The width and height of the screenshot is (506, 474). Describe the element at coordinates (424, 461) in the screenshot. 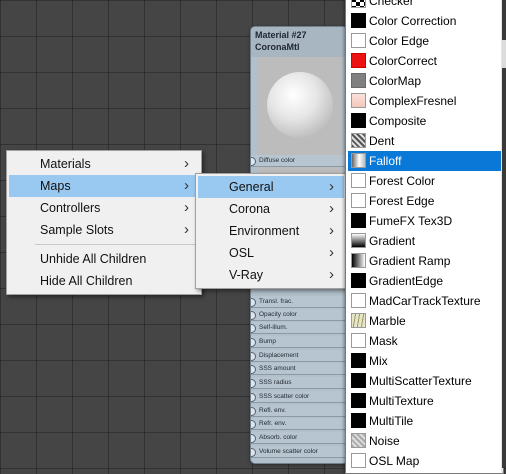

I see `map-item: OSL Map` at that location.